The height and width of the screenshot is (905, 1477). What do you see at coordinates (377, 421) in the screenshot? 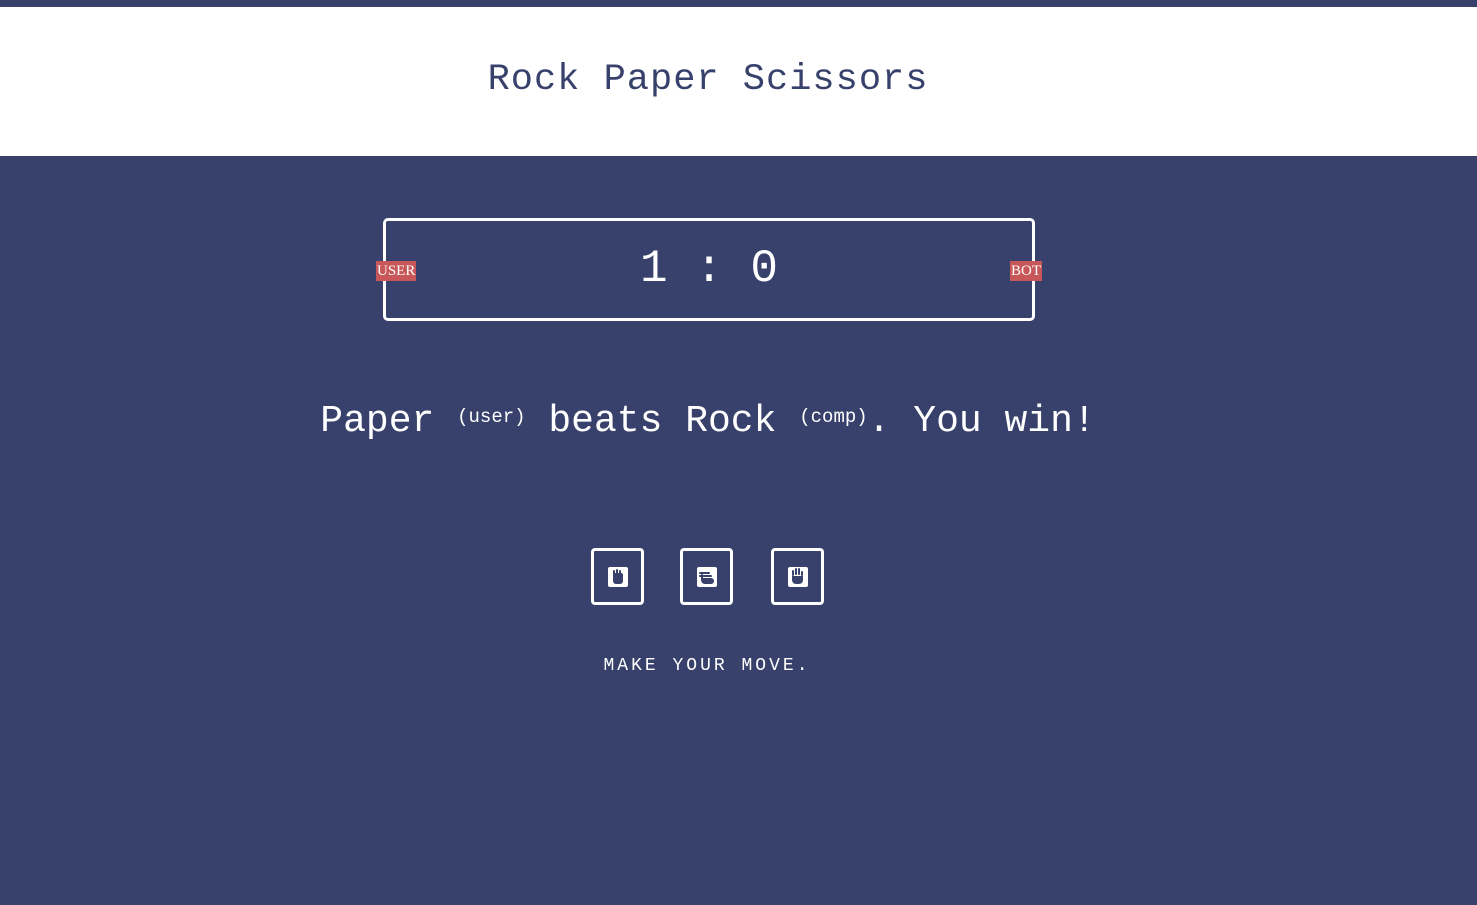
I see `result-user-choice: Paper` at bounding box center [377, 421].